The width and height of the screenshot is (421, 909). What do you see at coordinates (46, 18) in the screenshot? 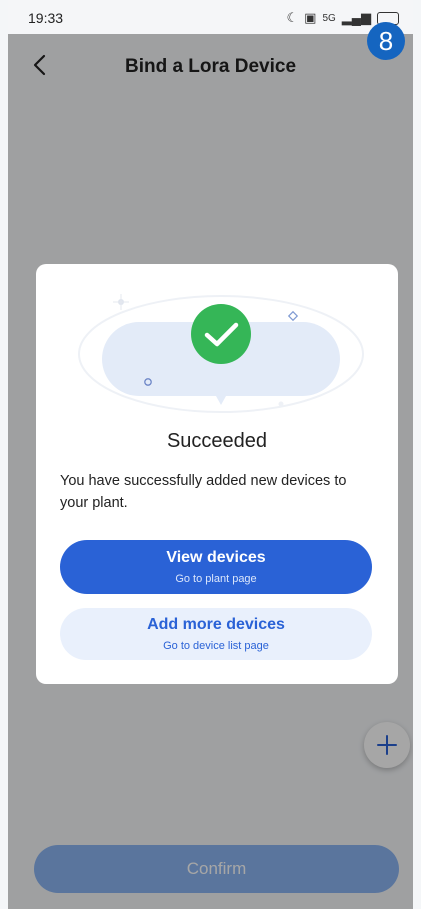
I see `status-time: 19:33` at bounding box center [46, 18].